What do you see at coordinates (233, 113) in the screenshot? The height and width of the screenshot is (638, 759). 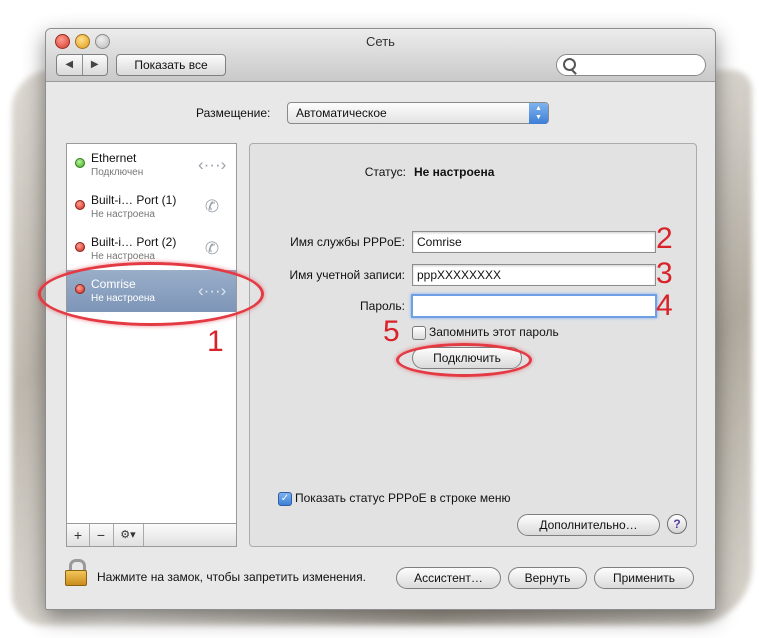 I see `location-label: Размещение:` at bounding box center [233, 113].